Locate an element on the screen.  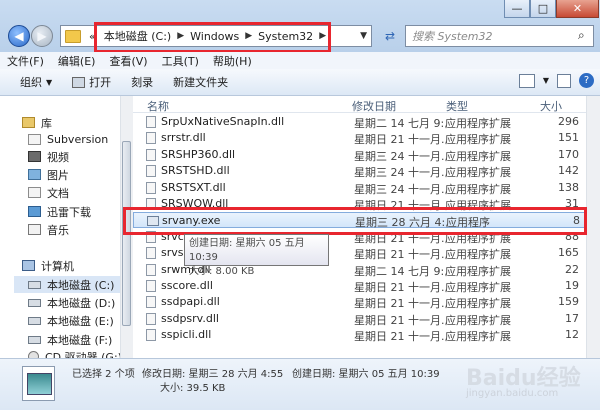
menu-bar: 文件(F) 编辑(E) 查看(V) 工具(T) 帮助(H) is located at coordinates (300, 61).